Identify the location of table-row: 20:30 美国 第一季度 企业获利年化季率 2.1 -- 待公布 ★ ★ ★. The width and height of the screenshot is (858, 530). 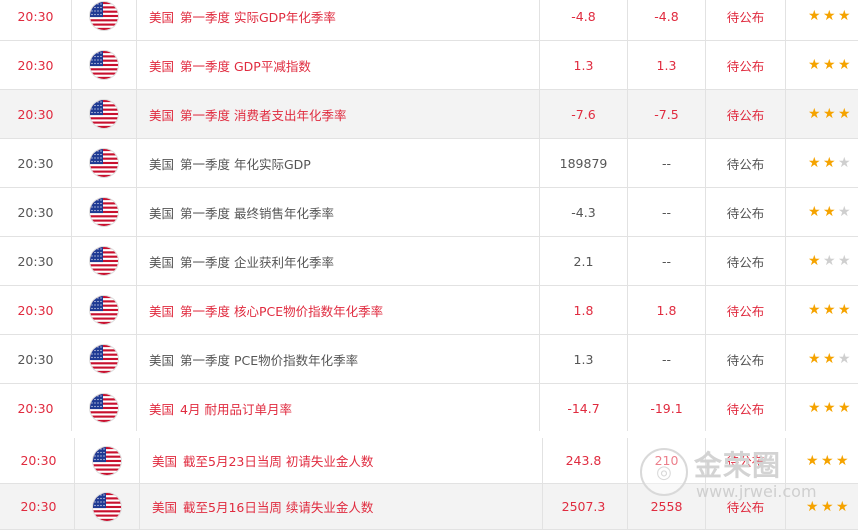
(429, 261).